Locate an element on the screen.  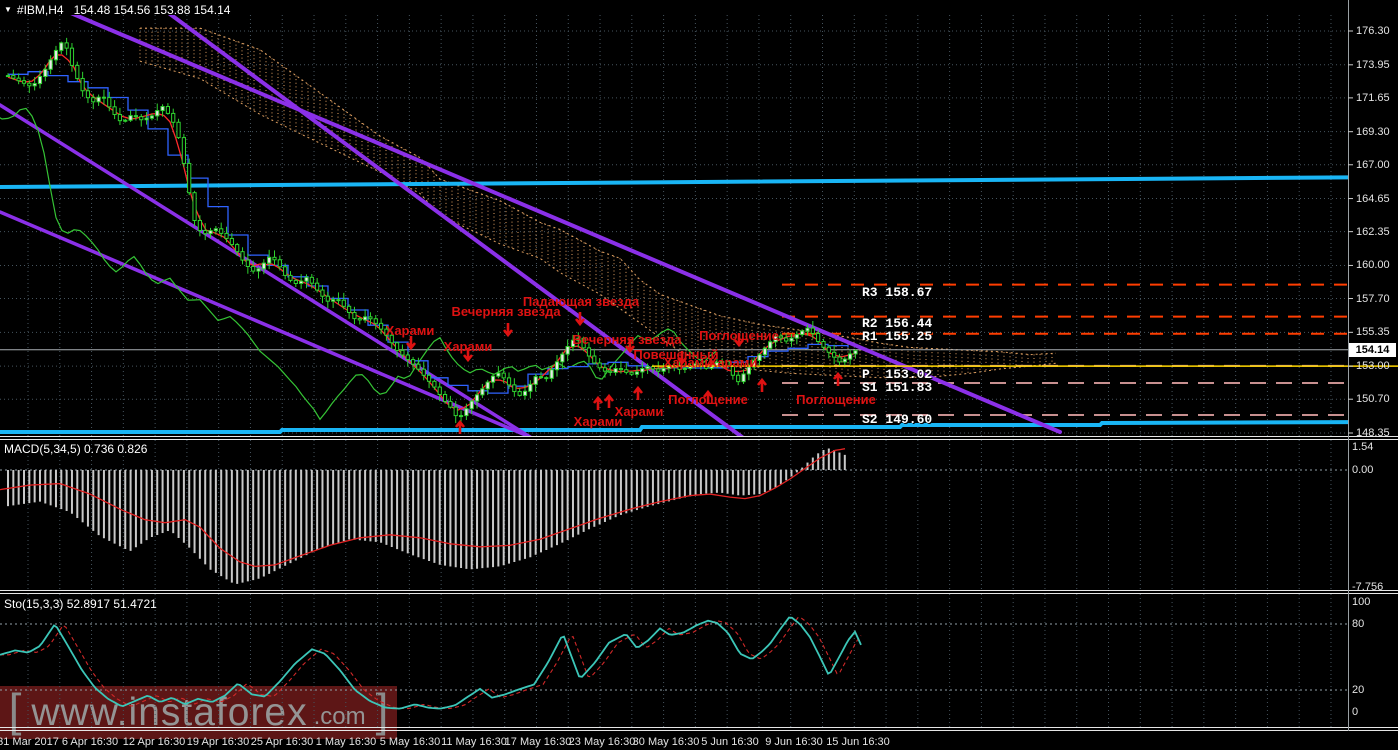
cyan-support-line is located at coordinates (699, 427).